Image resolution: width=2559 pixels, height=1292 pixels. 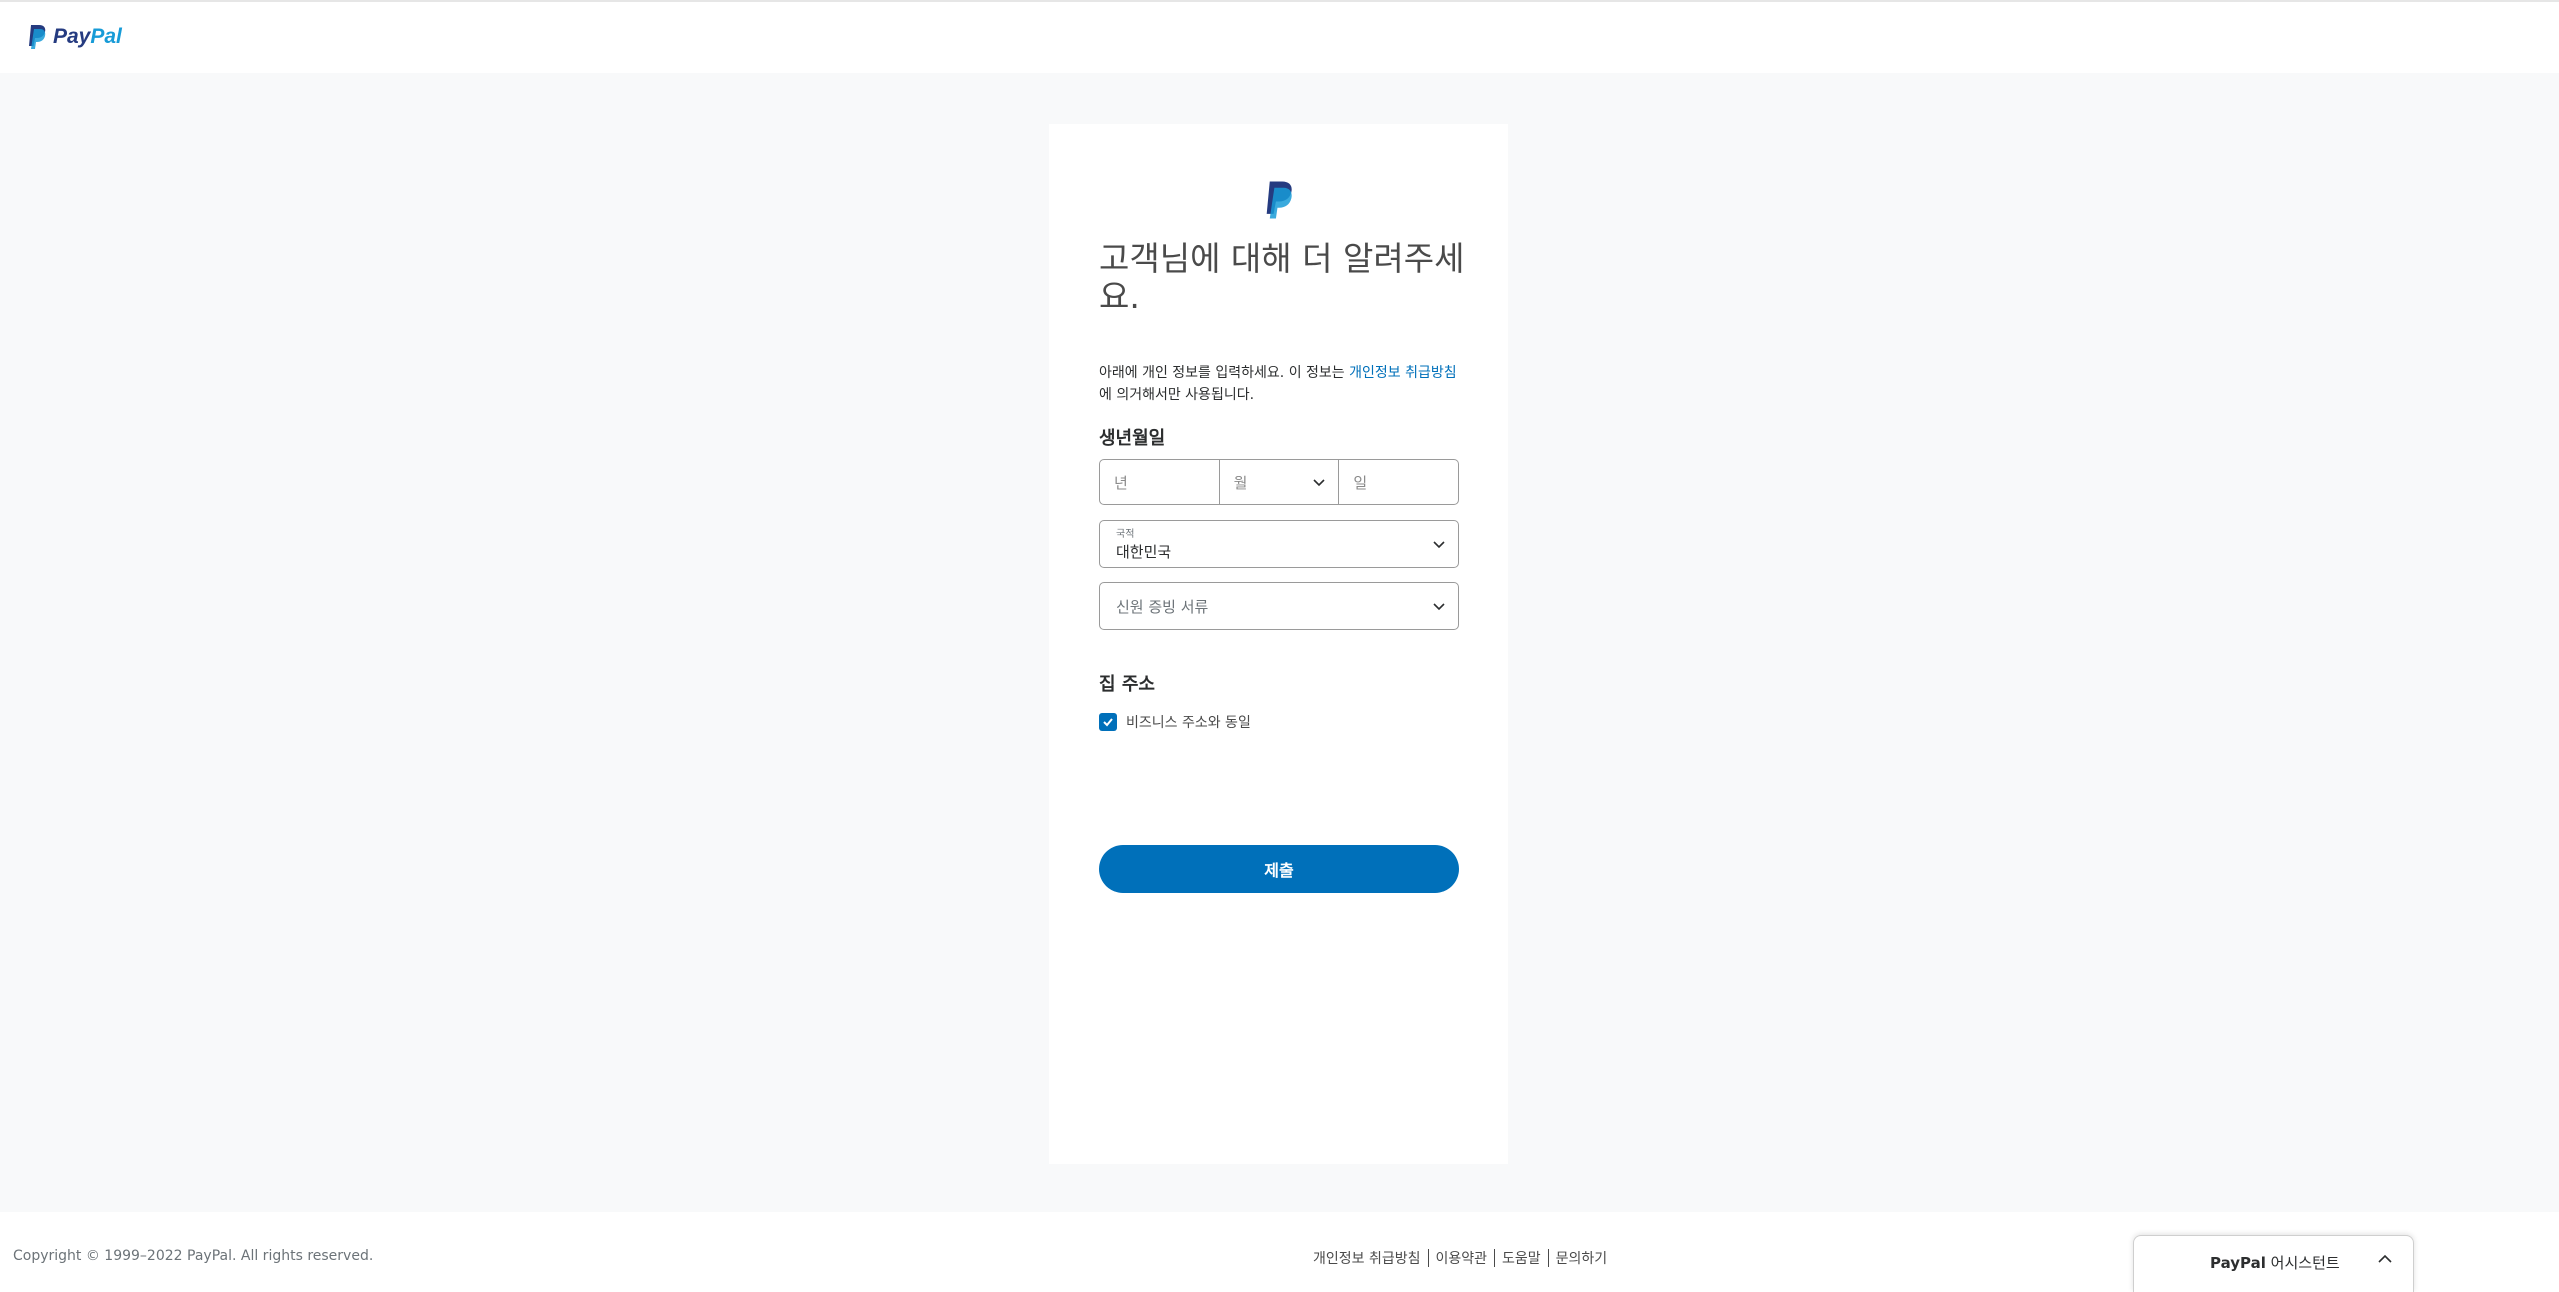 What do you see at coordinates (2305, 1263) in the screenshot?
I see `assistant-text: 어시스턴트` at bounding box center [2305, 1263].